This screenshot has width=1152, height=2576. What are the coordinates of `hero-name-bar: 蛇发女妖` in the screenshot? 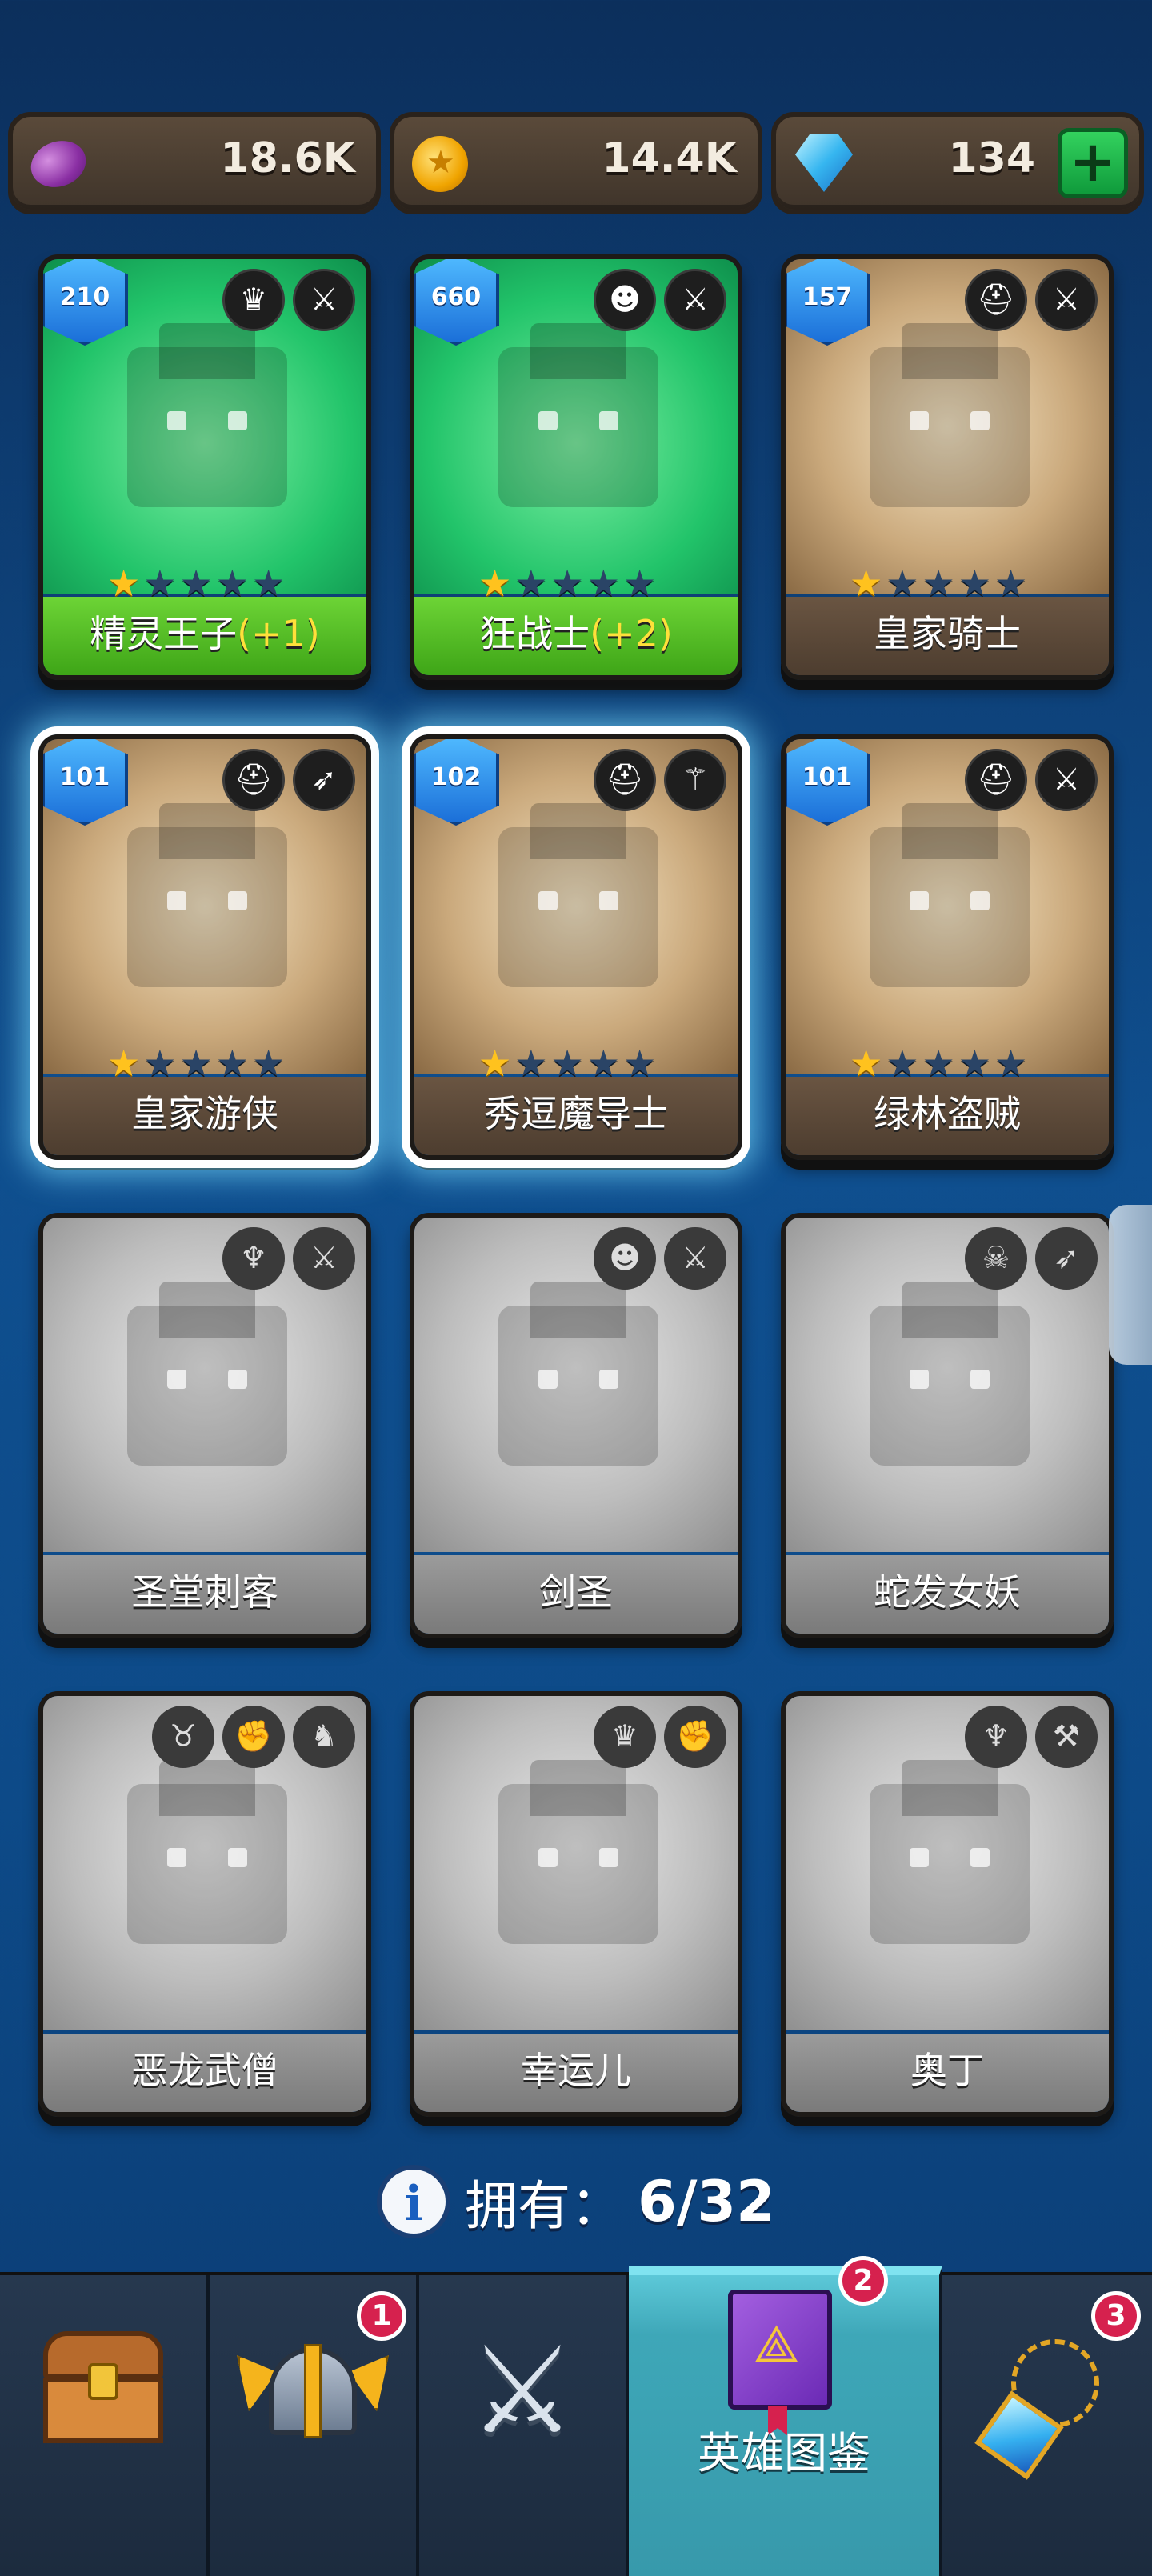 It's located at (947, 1594).